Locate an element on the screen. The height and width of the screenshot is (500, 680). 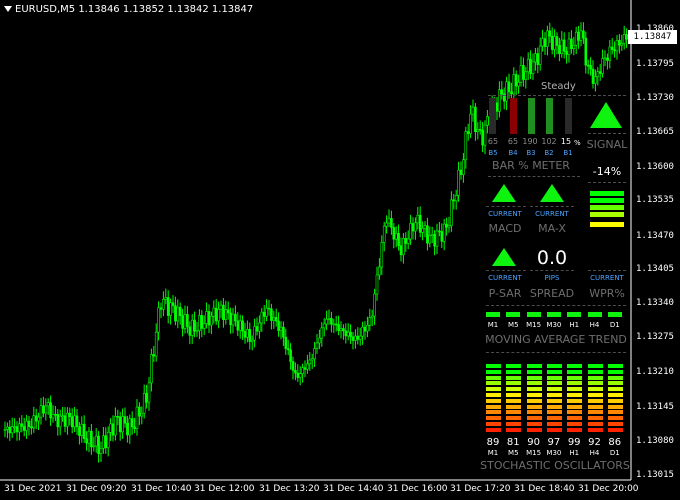
price-tick-label: 1.13015 is located at coordinates (655, 475).